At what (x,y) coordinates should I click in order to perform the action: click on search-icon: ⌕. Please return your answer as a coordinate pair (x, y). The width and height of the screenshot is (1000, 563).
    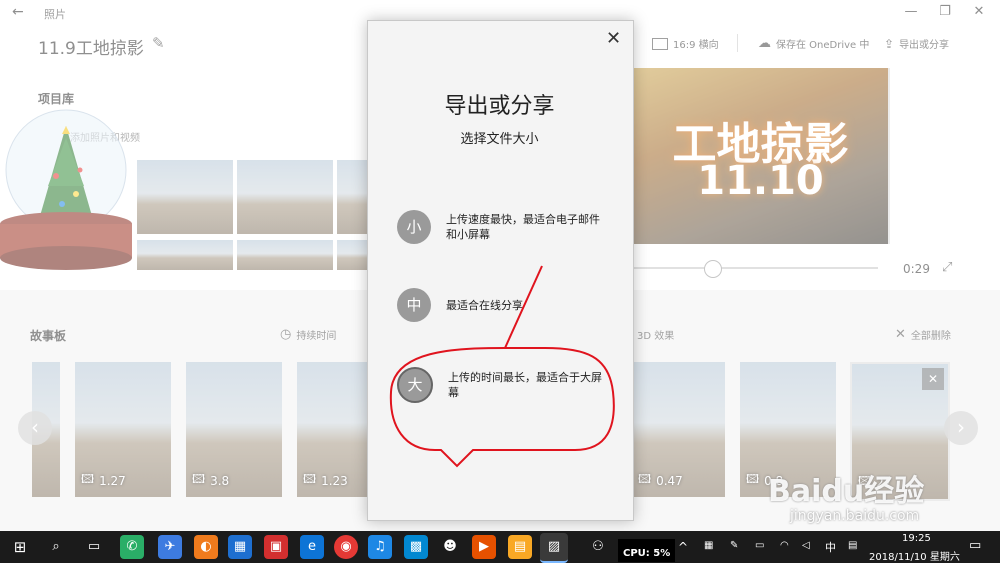
    Looking at the image, I should click on (56, 547).